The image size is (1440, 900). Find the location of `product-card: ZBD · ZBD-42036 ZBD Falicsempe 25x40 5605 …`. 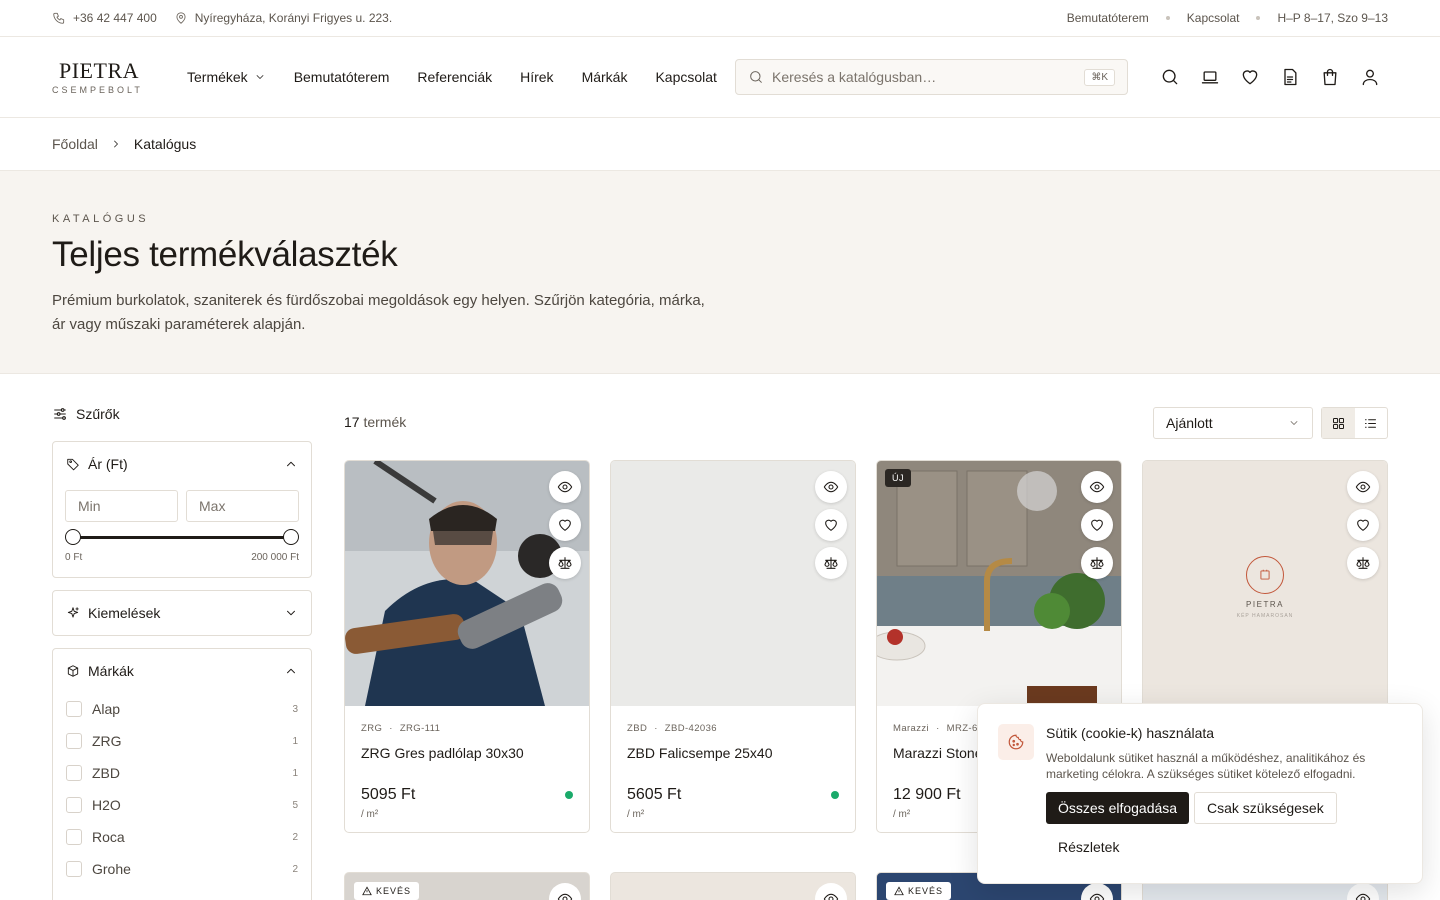

product-card: ZBD · ZBD-42036 ZBD Falicsempe 25x40 5605 … is located at coordinates (733, 646).